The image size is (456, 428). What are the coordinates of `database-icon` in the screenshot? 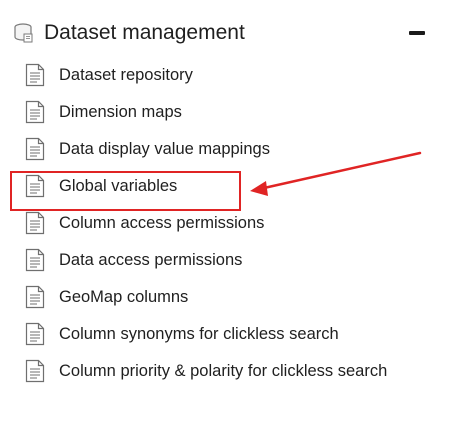 It's located at (23, 33).